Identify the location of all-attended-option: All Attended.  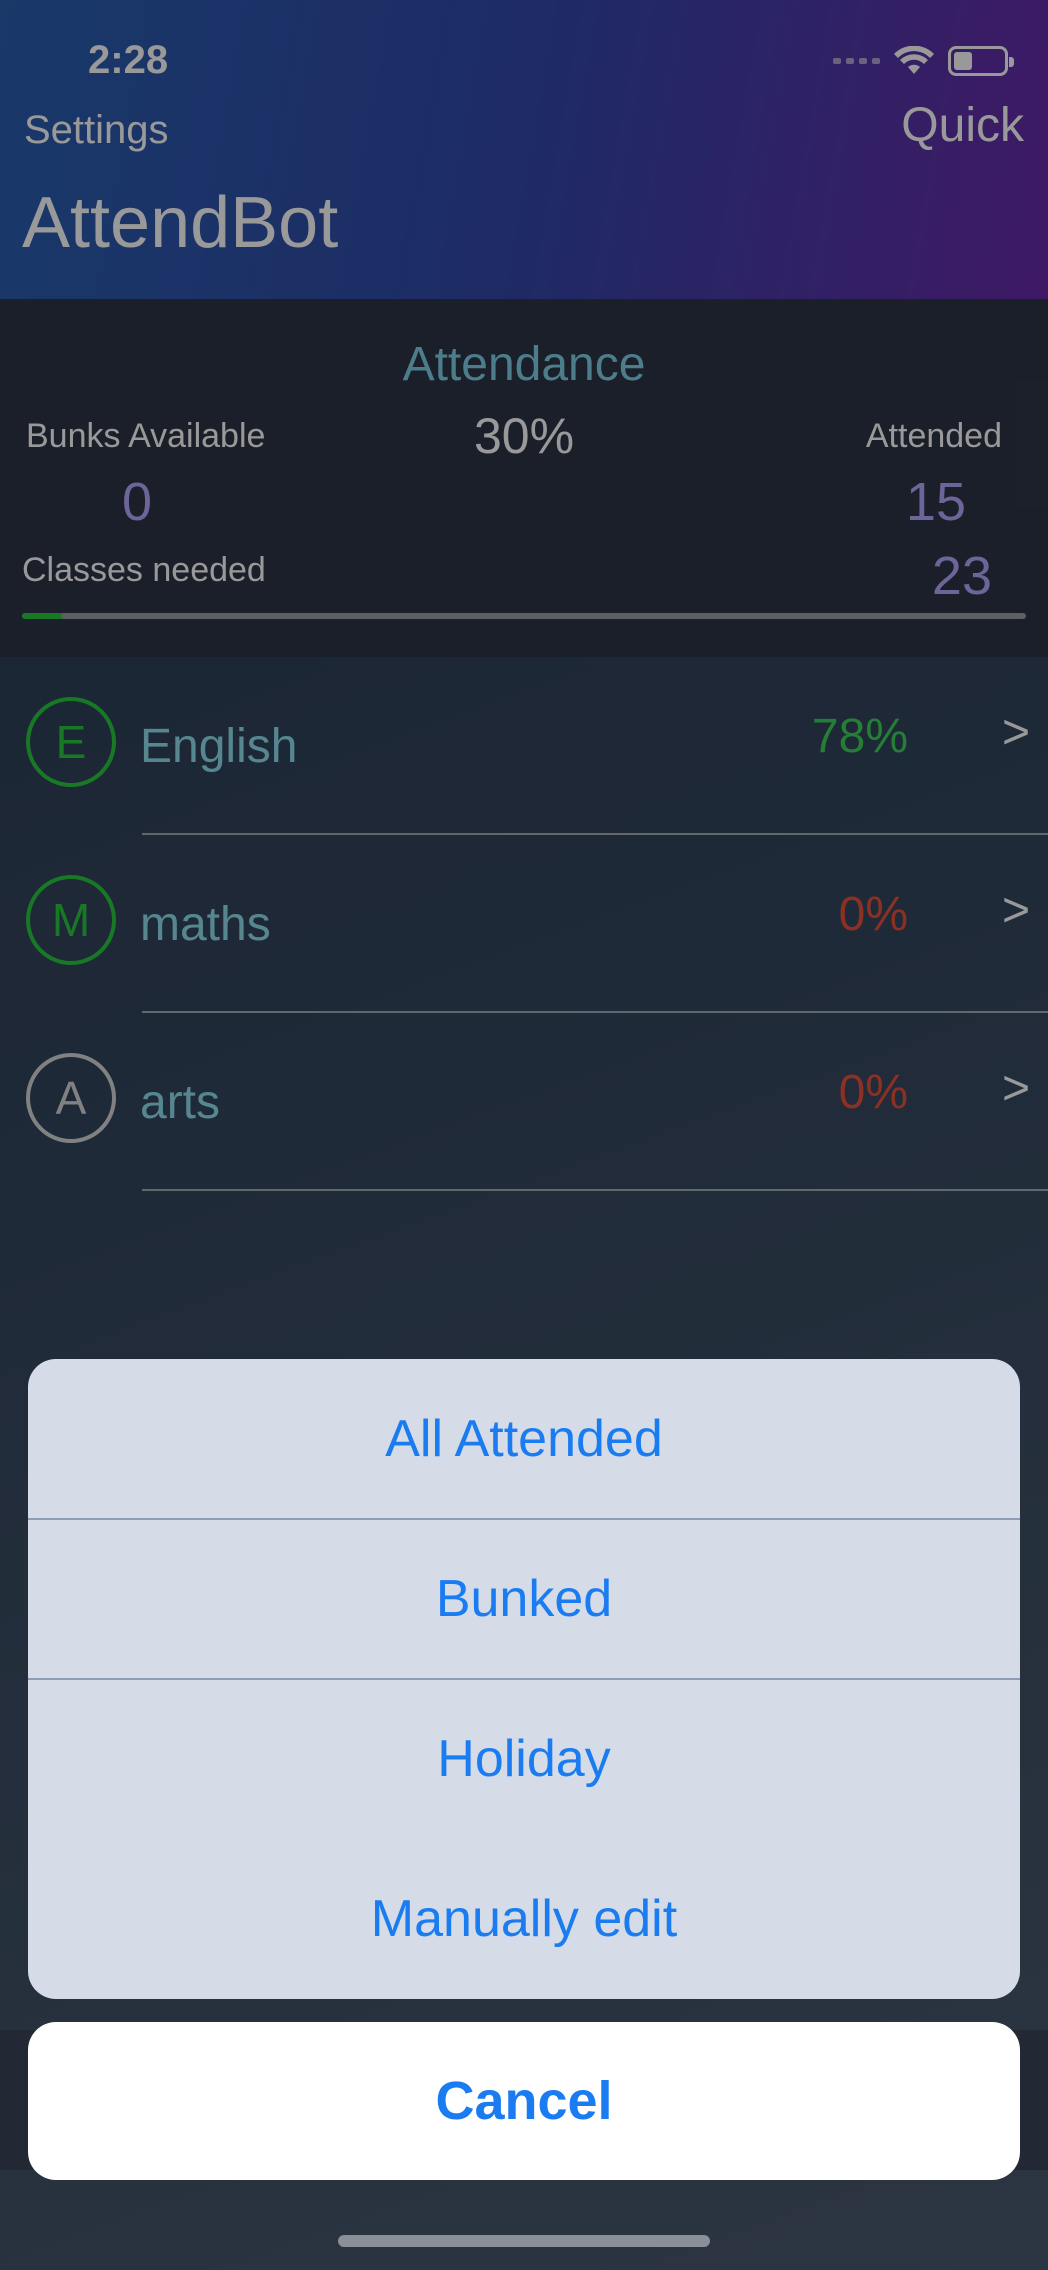
(524, 1439).